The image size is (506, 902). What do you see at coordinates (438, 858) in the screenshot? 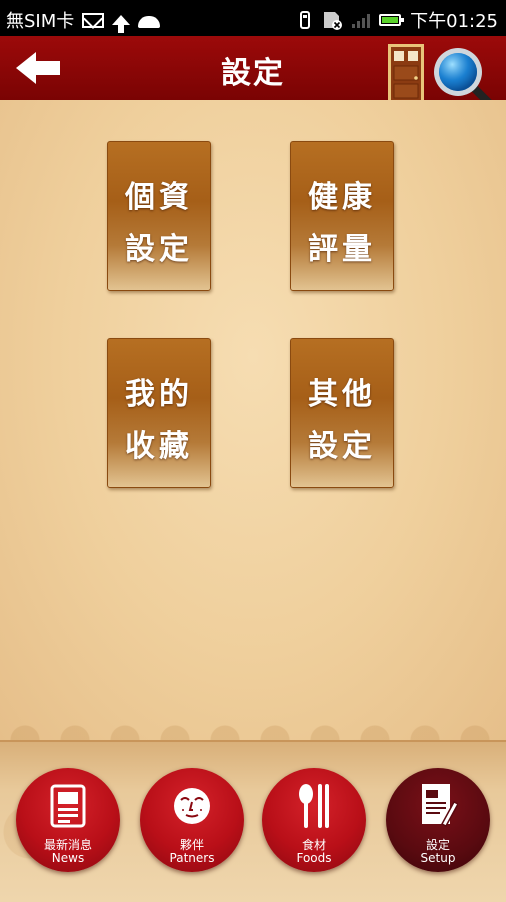
I see `tab-setup-label-en: Setup` at bounding box center [438, 858].